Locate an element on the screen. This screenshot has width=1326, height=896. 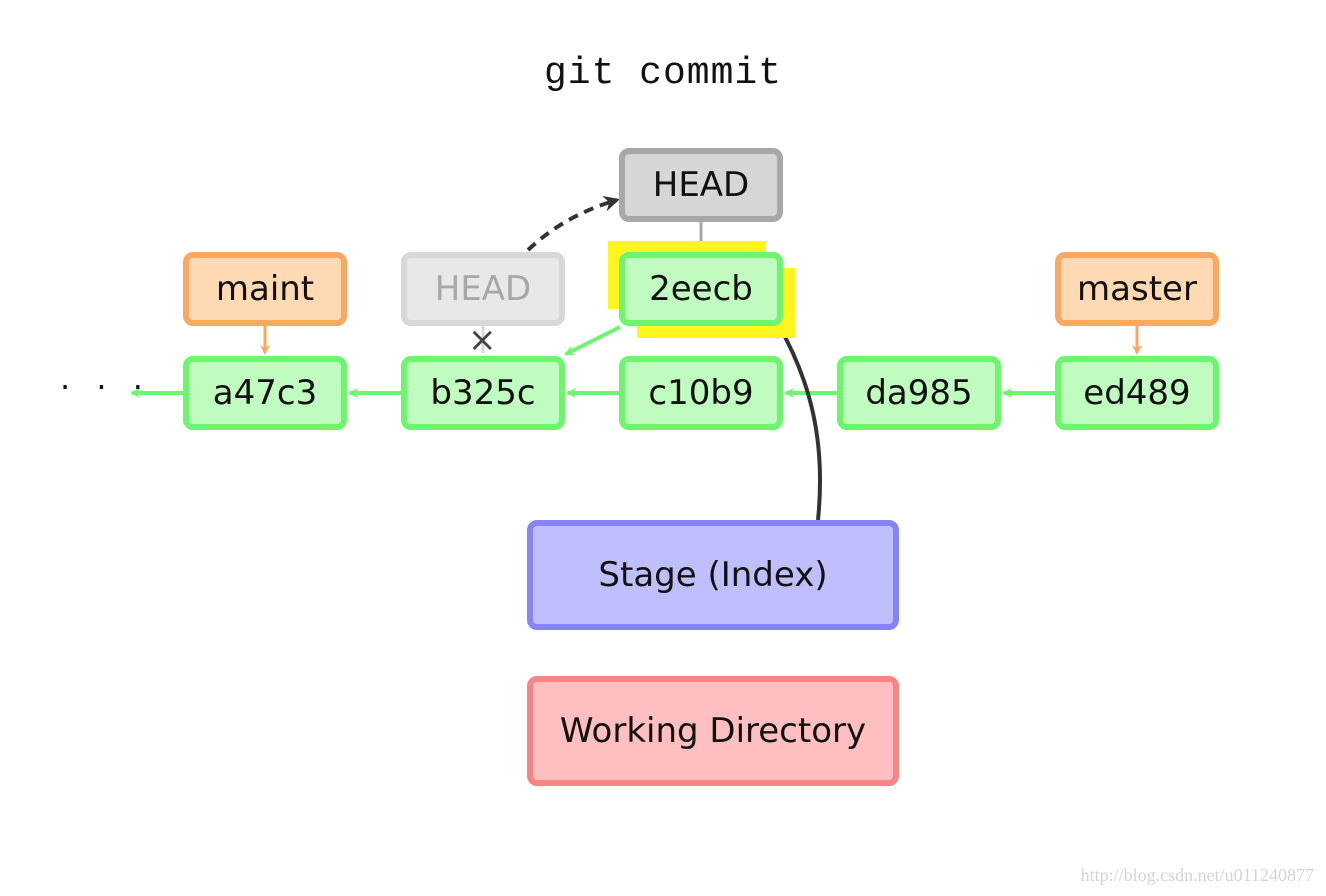
commit-2eecb: 2eecb is located at coordinates (701, 289).